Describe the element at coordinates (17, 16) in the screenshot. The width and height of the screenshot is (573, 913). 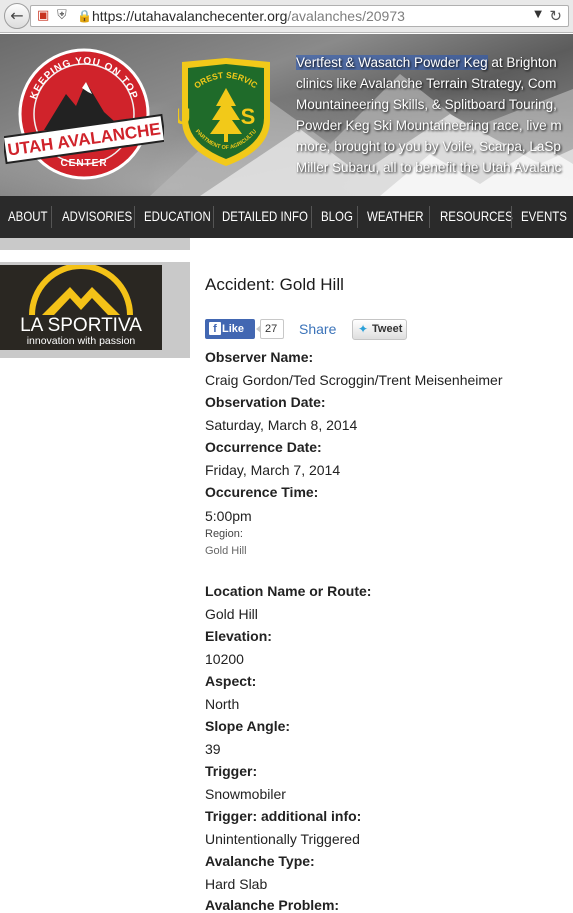
I see `back-arrow-icon: ←` at that location.